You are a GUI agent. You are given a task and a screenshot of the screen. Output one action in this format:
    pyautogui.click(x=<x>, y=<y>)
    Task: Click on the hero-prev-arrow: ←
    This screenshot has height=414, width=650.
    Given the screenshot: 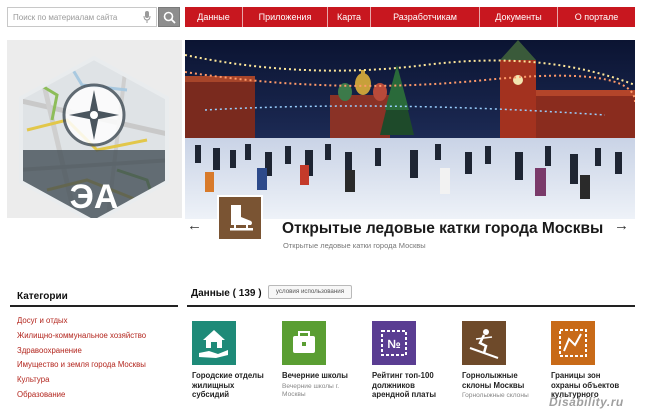 What is the action you would take?
    pyautogui.click(x=194, y=226)
    